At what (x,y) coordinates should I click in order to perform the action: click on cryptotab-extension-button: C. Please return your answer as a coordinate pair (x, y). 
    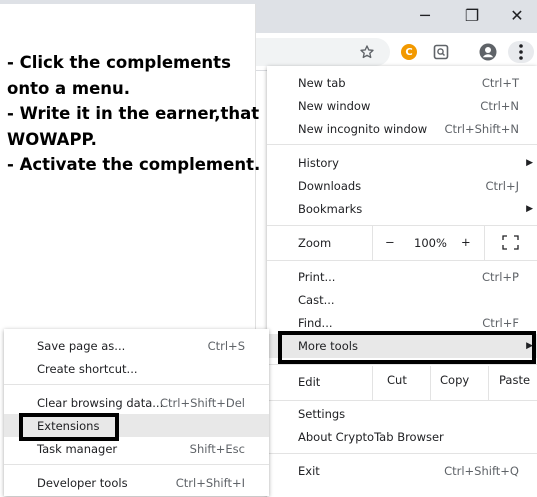
    Looking at the image, I should click on (409, 52).